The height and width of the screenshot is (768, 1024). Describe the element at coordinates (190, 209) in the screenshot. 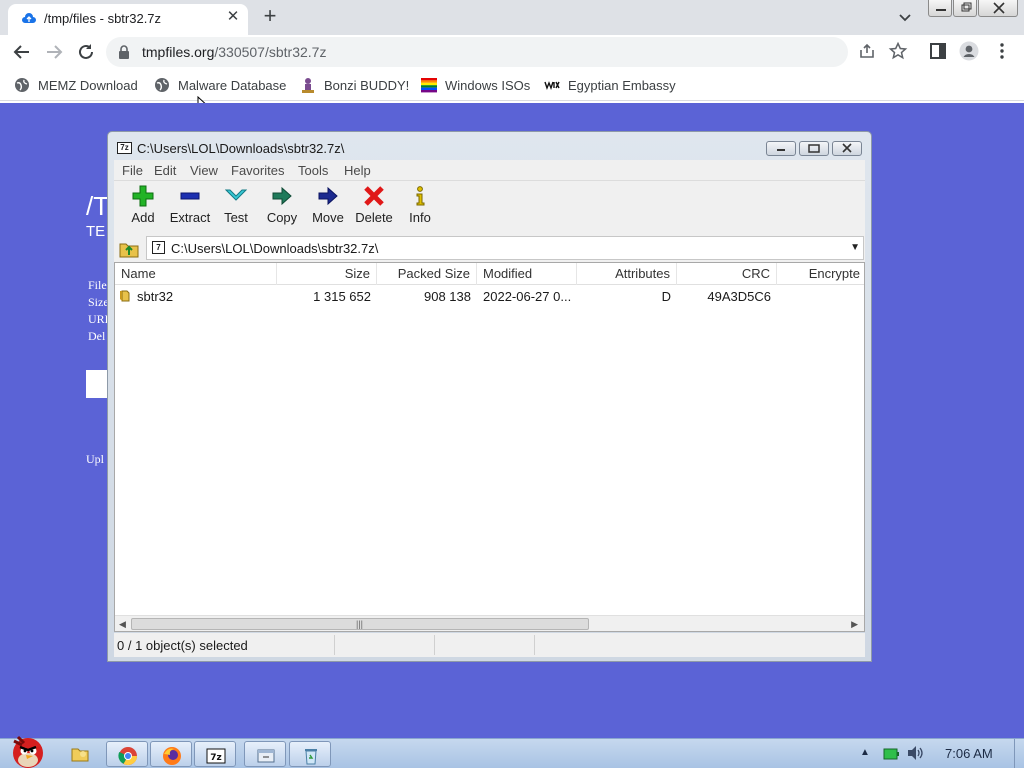

I see `extract-button: Extract` at that location.